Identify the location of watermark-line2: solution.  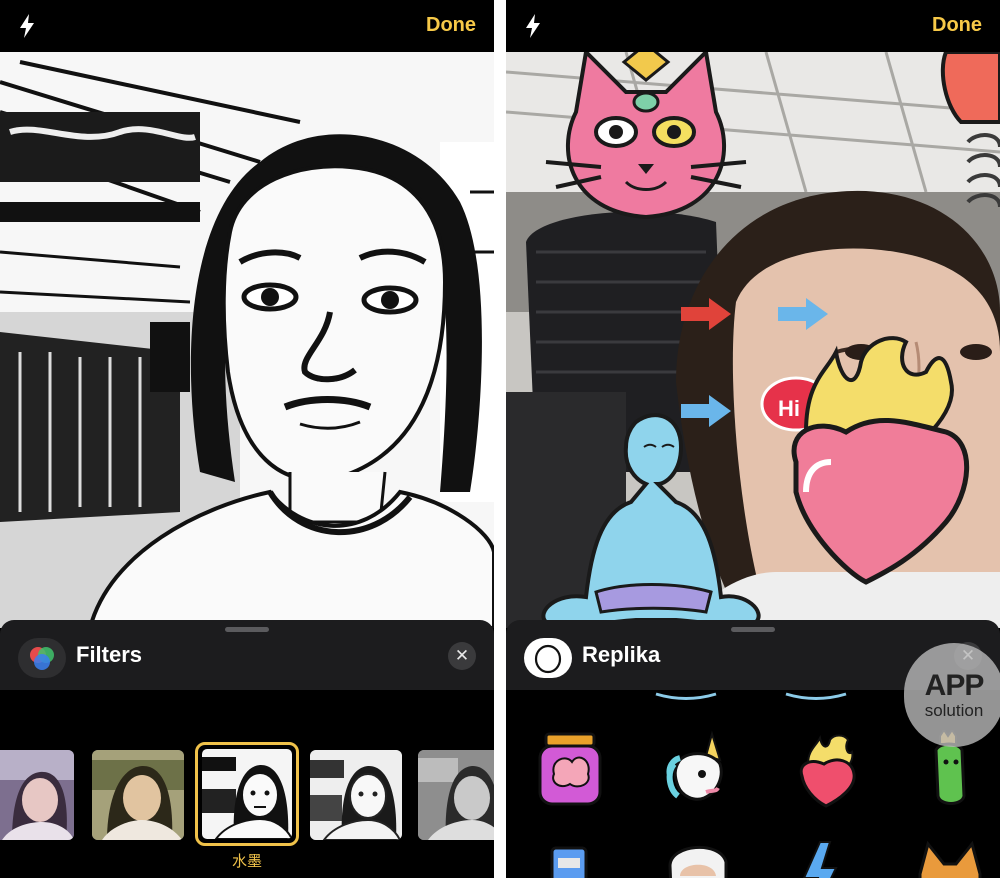
(954, 710).